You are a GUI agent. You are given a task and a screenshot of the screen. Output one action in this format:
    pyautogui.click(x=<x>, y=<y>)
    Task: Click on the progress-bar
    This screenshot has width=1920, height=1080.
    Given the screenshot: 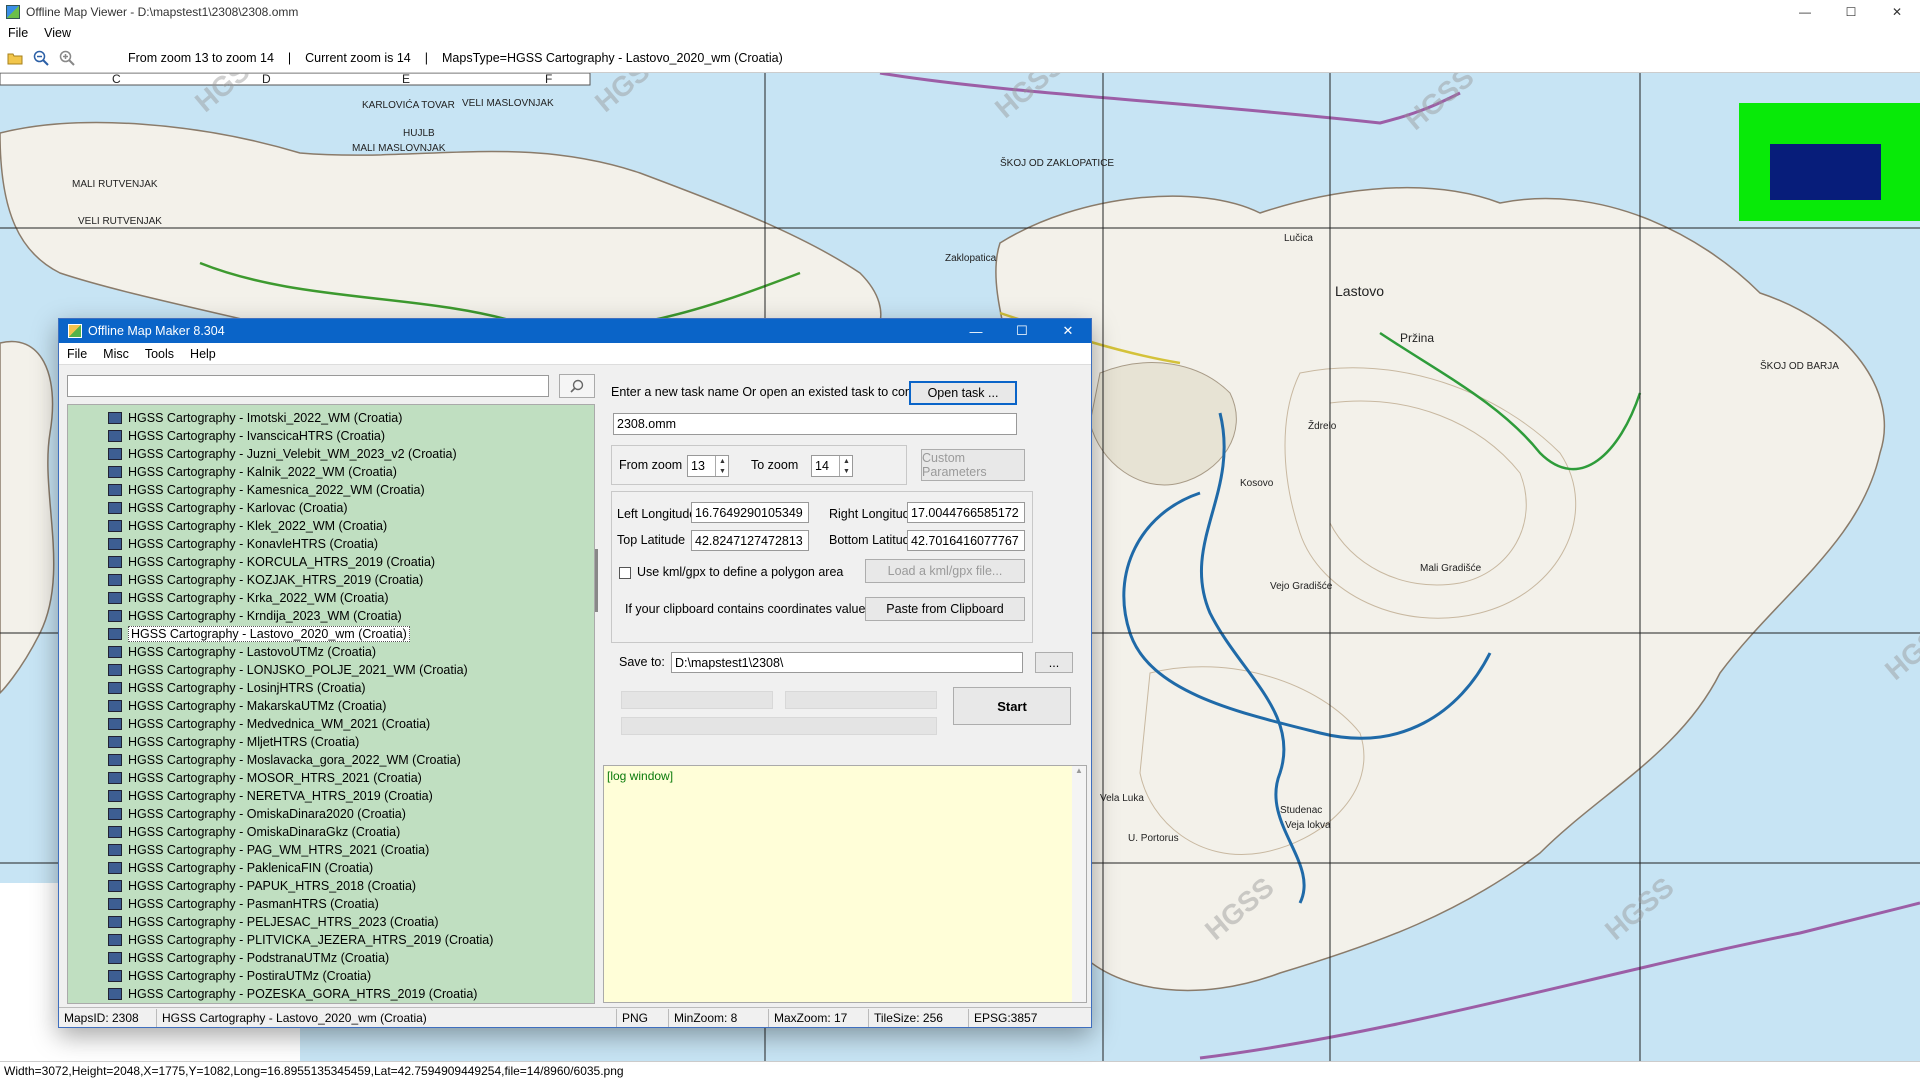 What is the action you would take?
    pyautogui.click(x=861, y=700)
    